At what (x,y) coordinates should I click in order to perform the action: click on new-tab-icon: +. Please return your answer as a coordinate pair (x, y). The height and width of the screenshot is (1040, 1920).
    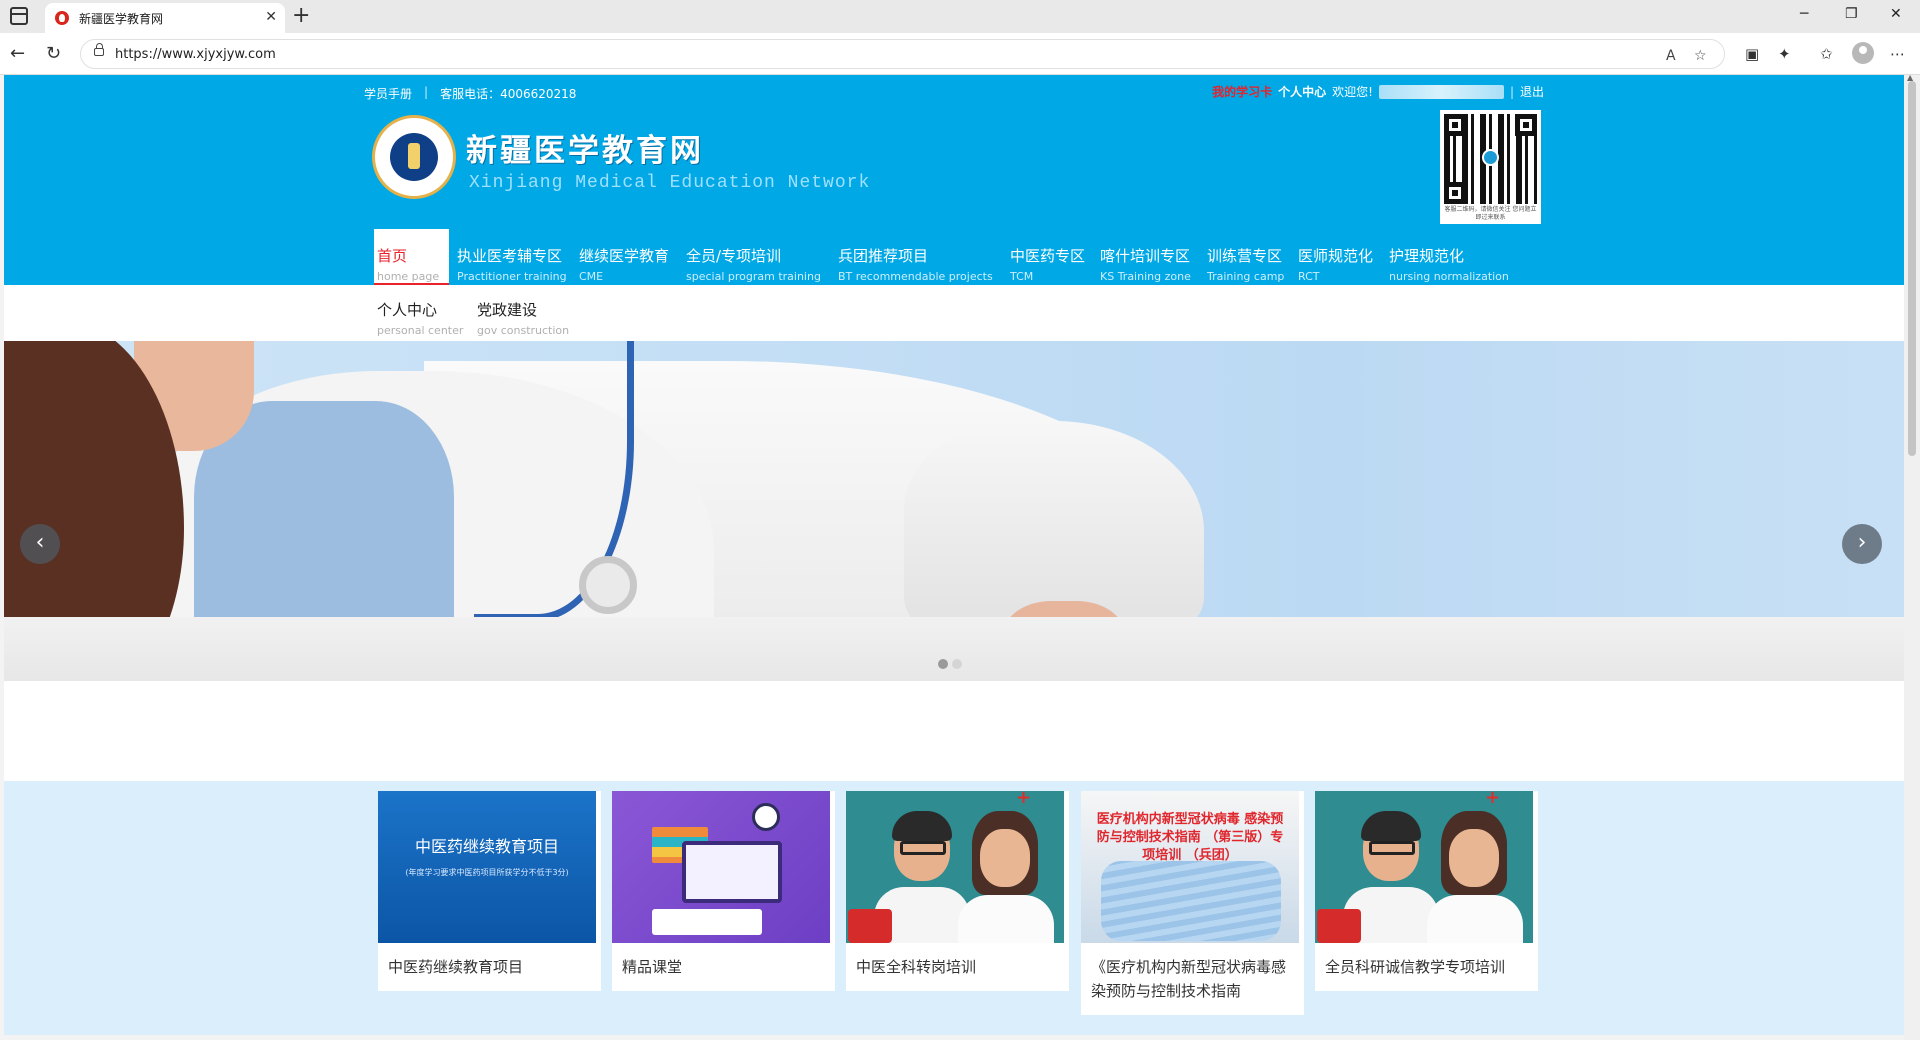
    Looking at the image, I should click on (301, 15).